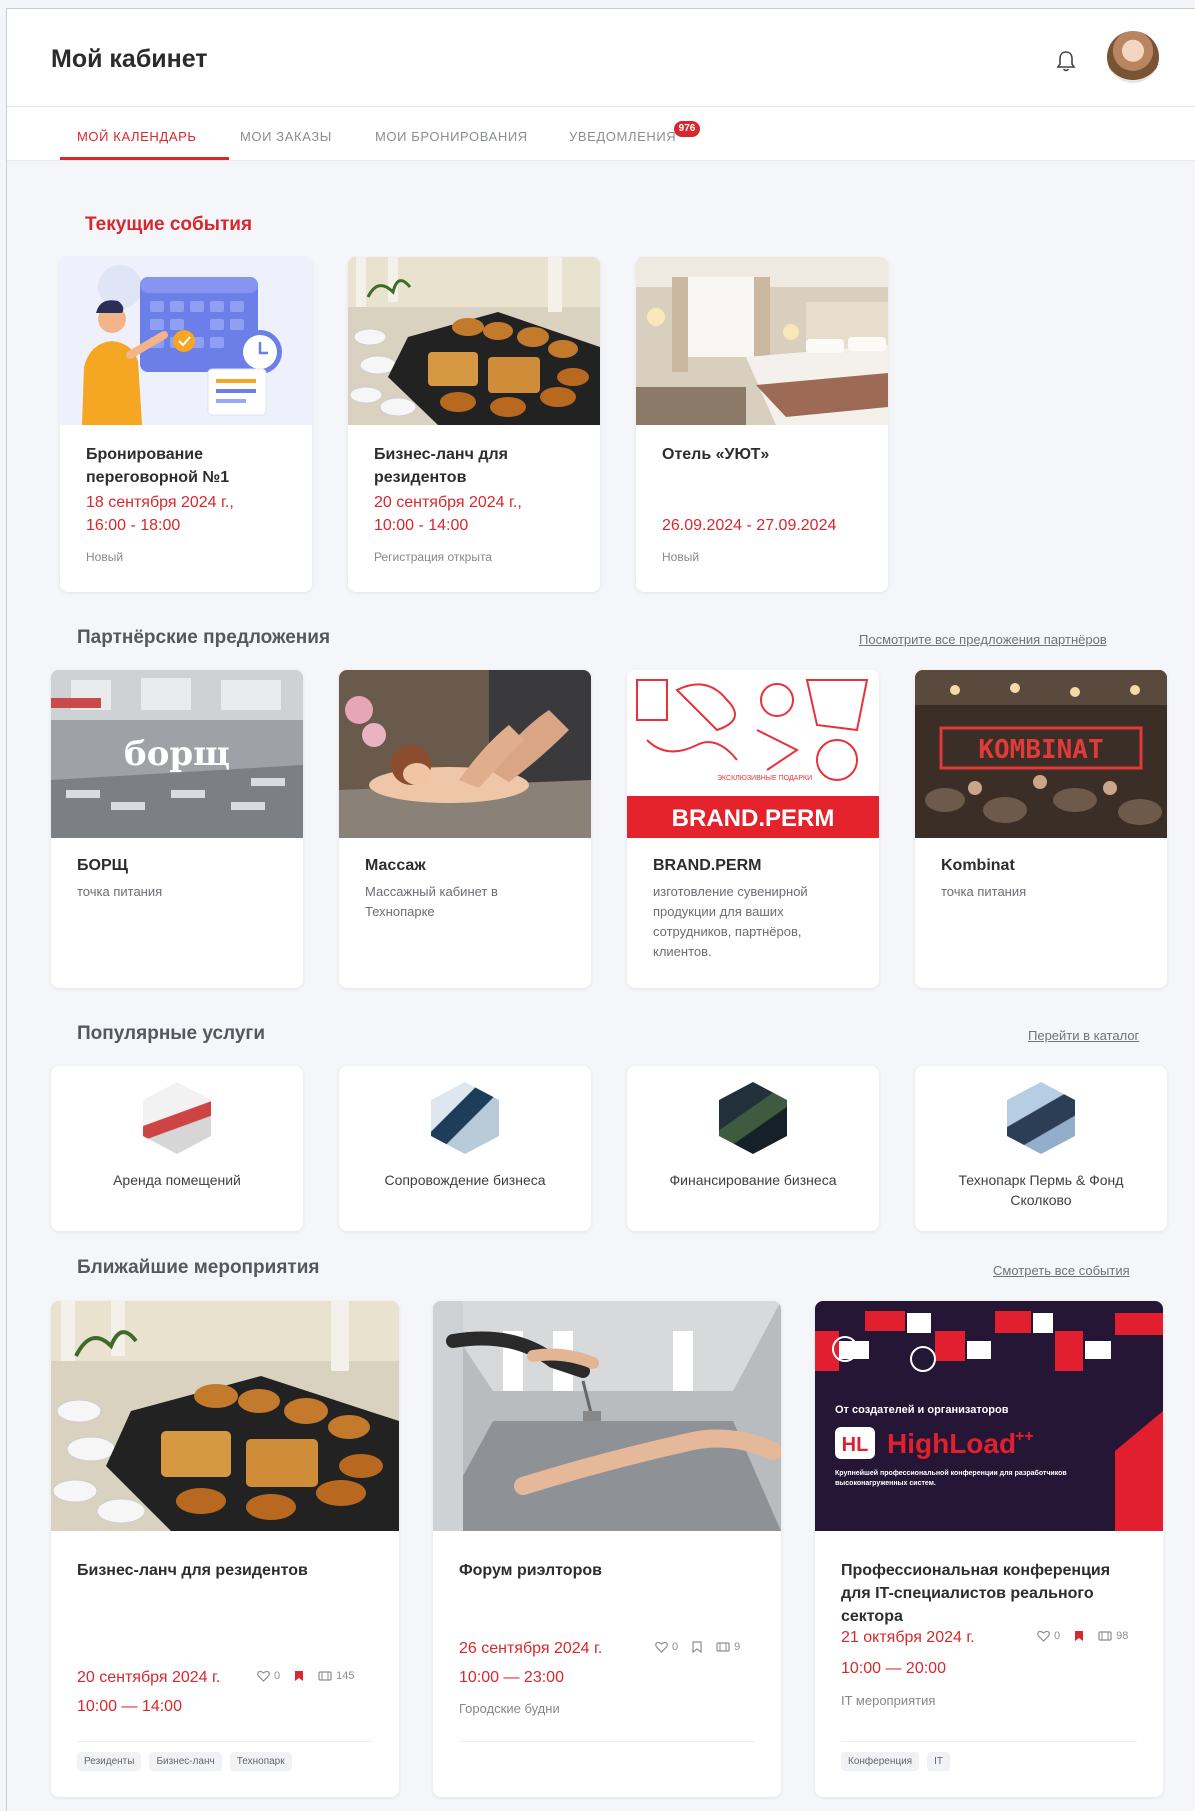  I want to click on notifications-badge: 976, so click(687, 129).